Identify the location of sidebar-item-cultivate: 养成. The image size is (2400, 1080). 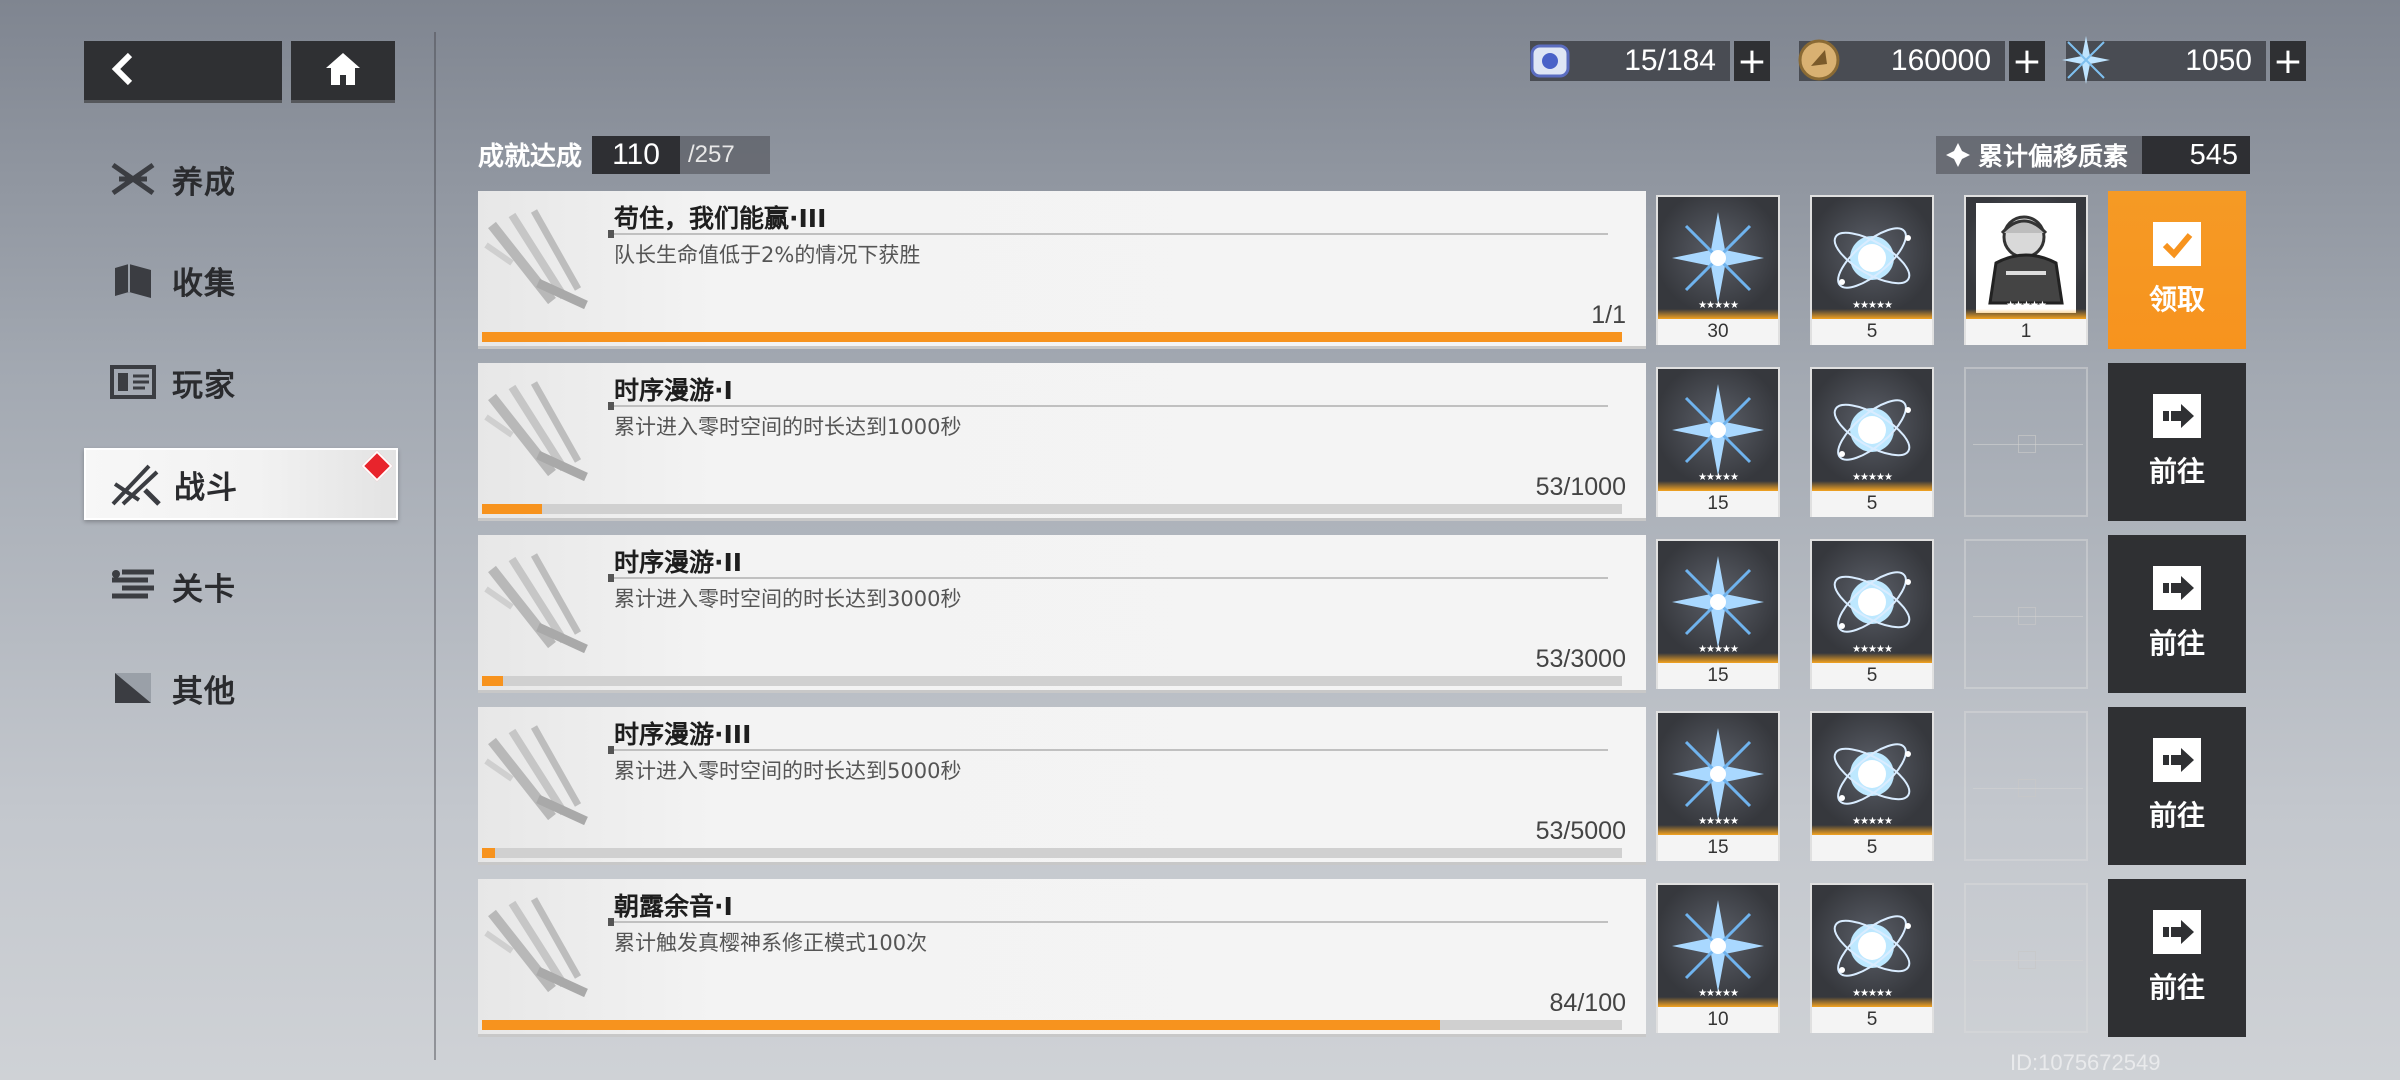
(241, 179).